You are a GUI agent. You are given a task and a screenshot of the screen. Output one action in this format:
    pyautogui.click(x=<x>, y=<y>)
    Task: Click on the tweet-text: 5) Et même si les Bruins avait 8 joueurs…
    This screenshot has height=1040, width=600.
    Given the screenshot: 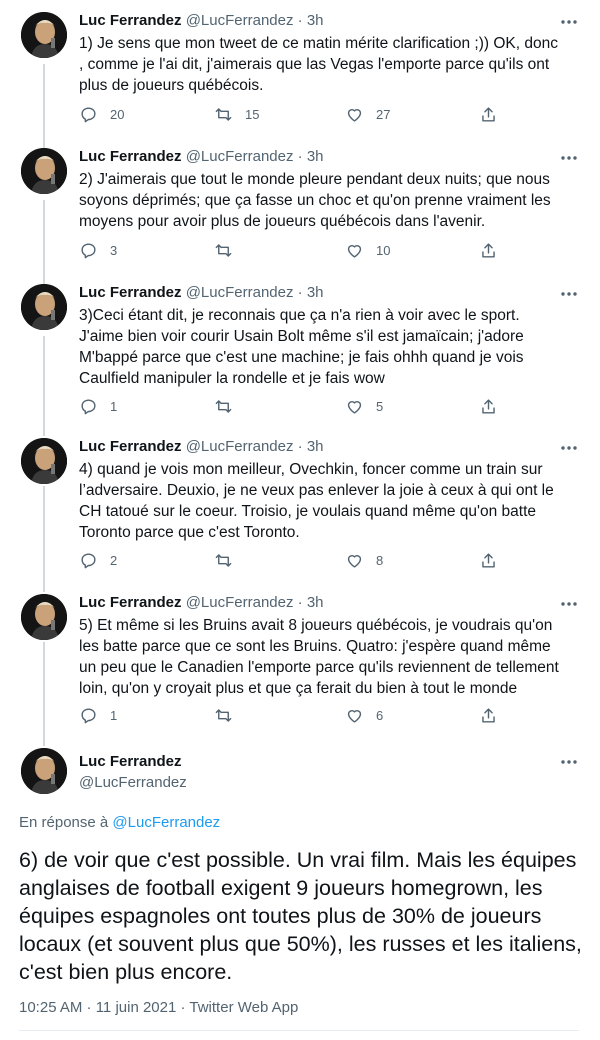 What is the action you would take?
    pyautogui.click(x=319, y=657)
    